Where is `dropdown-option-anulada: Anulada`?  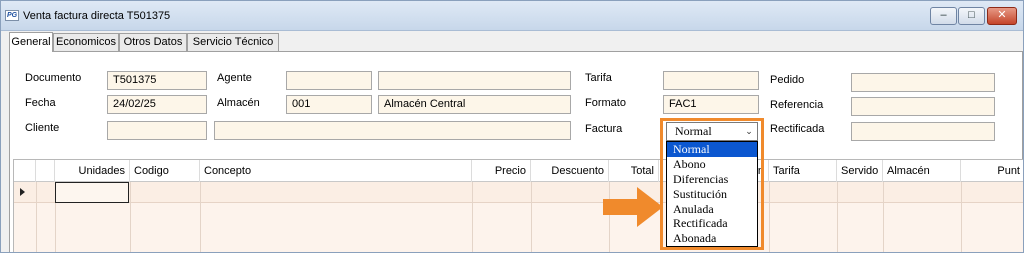 dropdown-option-anulada: Anulada is located at coordinates (712, 209).